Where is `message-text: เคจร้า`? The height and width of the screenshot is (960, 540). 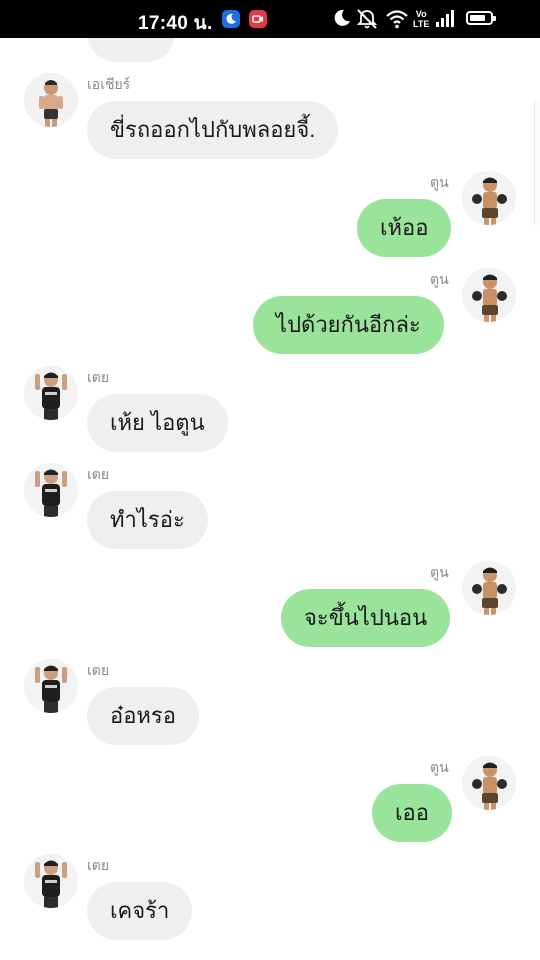
message-text: เคจร้า is located at coordinates (140, 910).